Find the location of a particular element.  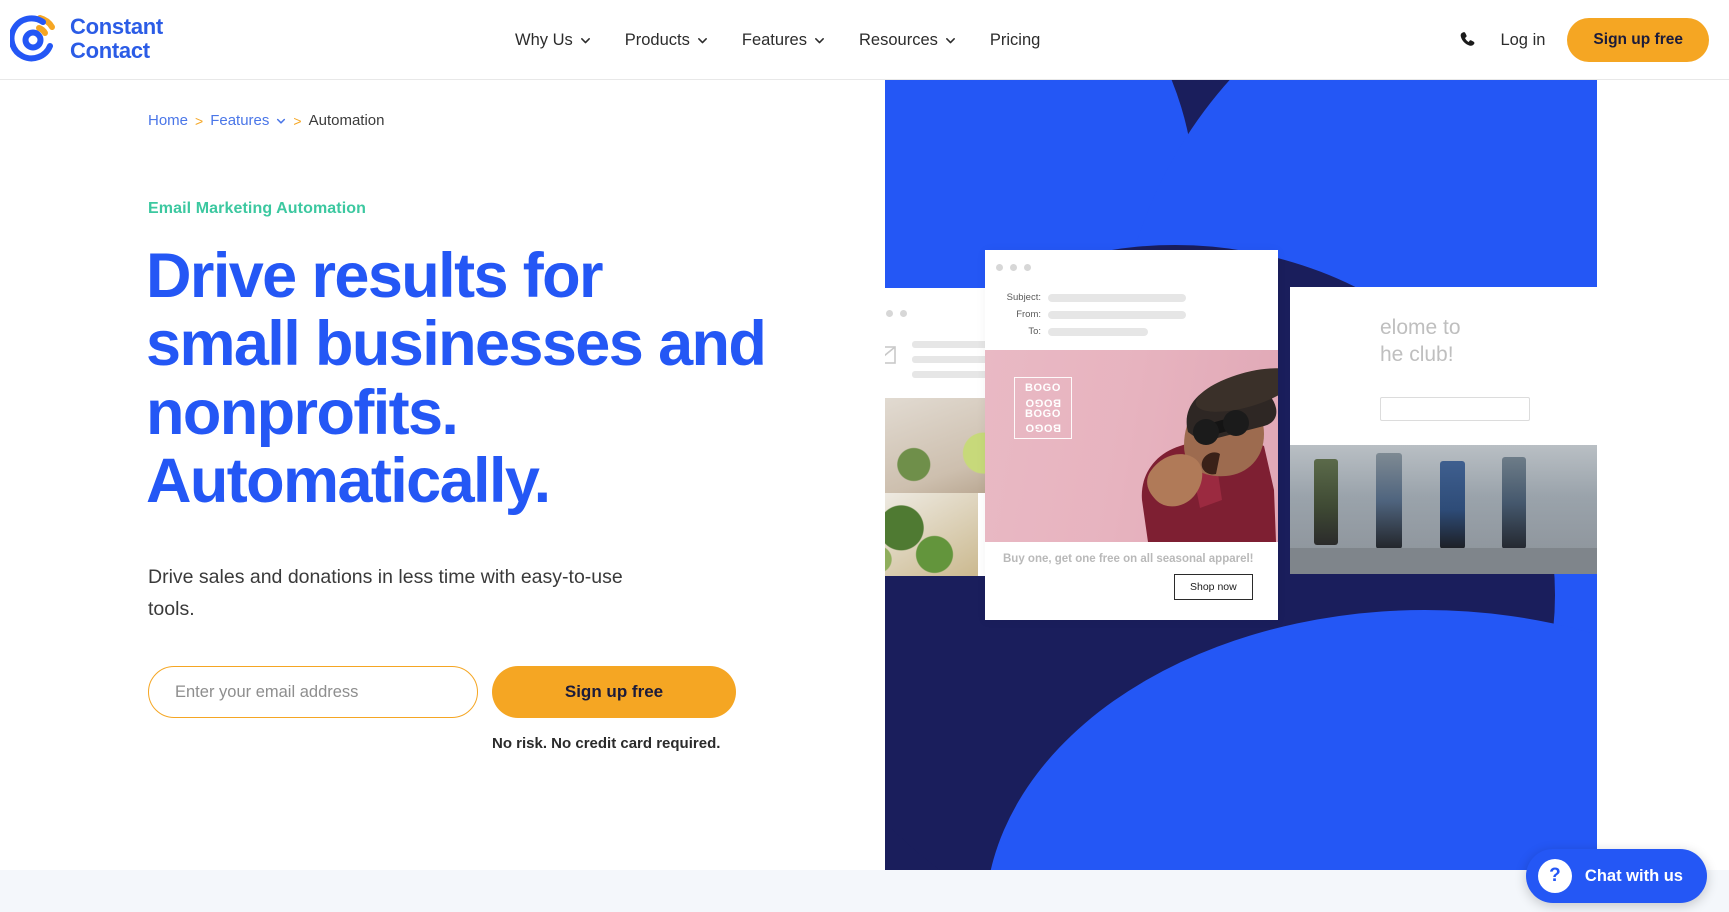

subject-value-bar is located at coordinates (1117, 297).